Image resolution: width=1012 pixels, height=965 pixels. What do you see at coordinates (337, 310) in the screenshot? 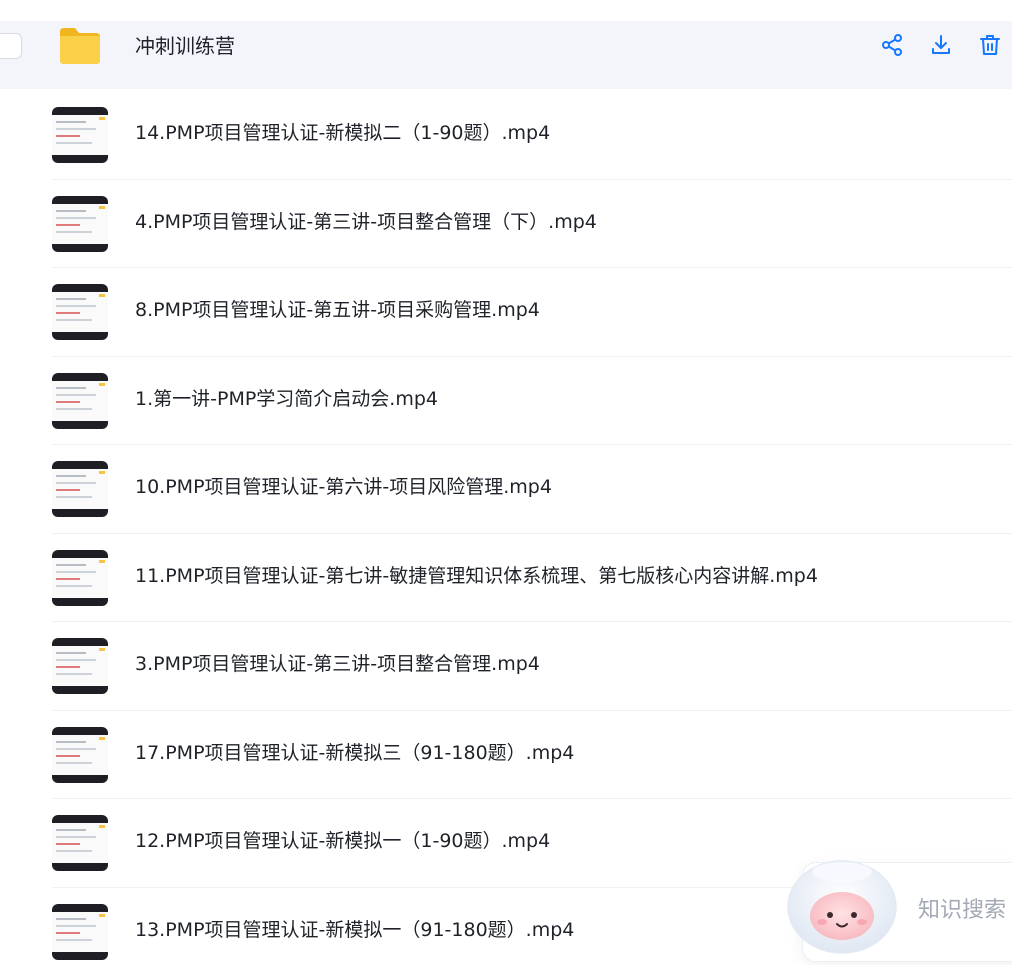
I see `file-name: 8.PMP项目管理认证-第五讲-项目采购管理.mp4` at bounding box center [337, 310].